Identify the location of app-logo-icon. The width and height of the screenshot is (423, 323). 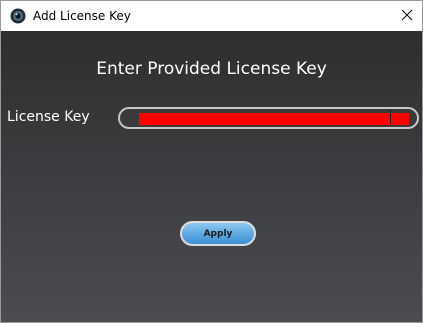
(18, 16).